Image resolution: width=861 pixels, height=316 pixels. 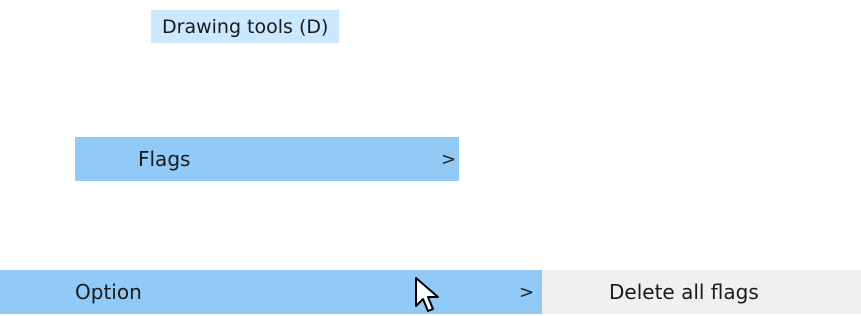 I want to click on menu-item-option-label: Option, so click(x=108, y=292).